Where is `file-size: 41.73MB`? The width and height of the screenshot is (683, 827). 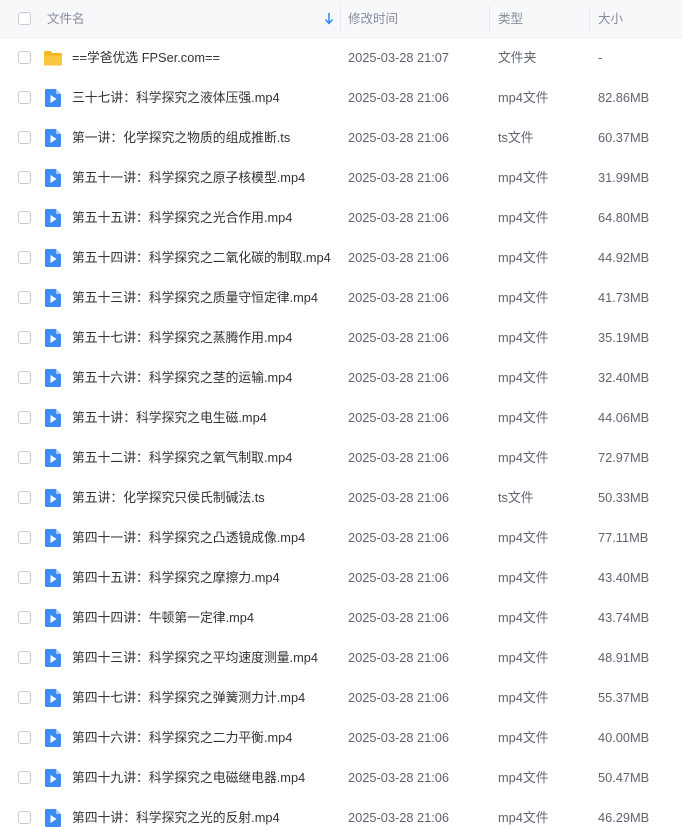 file-size: 41.73MB is located at coordinates (624, 297).